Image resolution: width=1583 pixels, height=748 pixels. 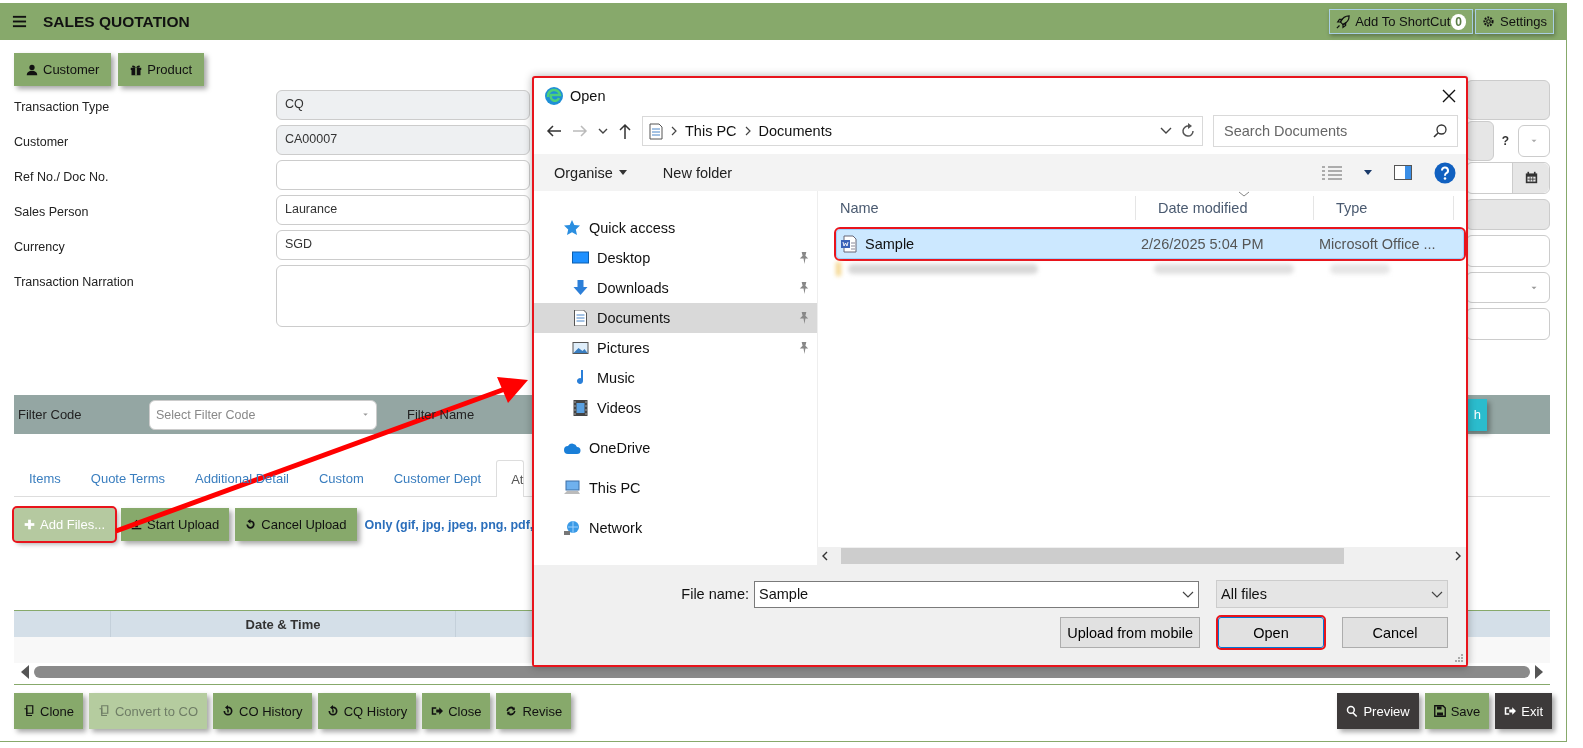 What do you see at coordinates (1457, 711) in the screenshot?
I see `save-button: Save` at bounding box center [1457, 711].